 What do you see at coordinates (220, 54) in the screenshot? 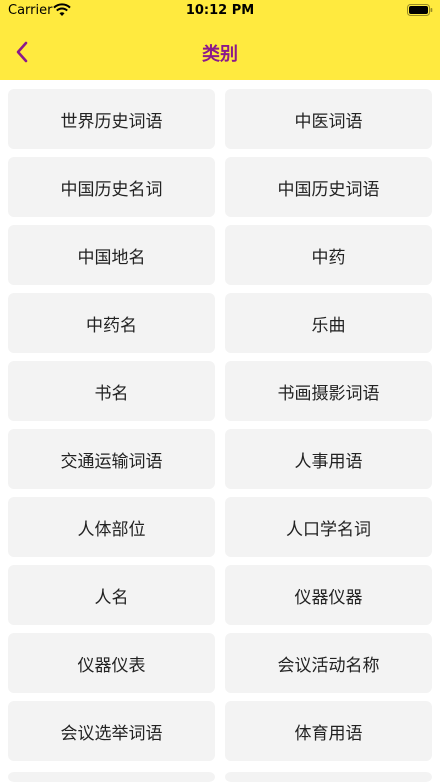
I see `page-title: 类别` at bounding box center [220, 54].